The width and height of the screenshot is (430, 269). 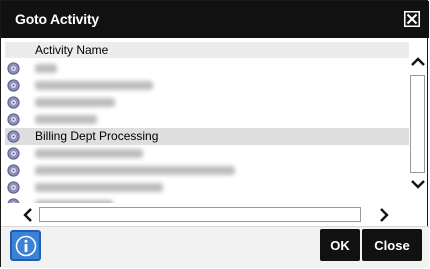 I want to click on list-item: Billing Dept Processing, so click(x=207, y=136).